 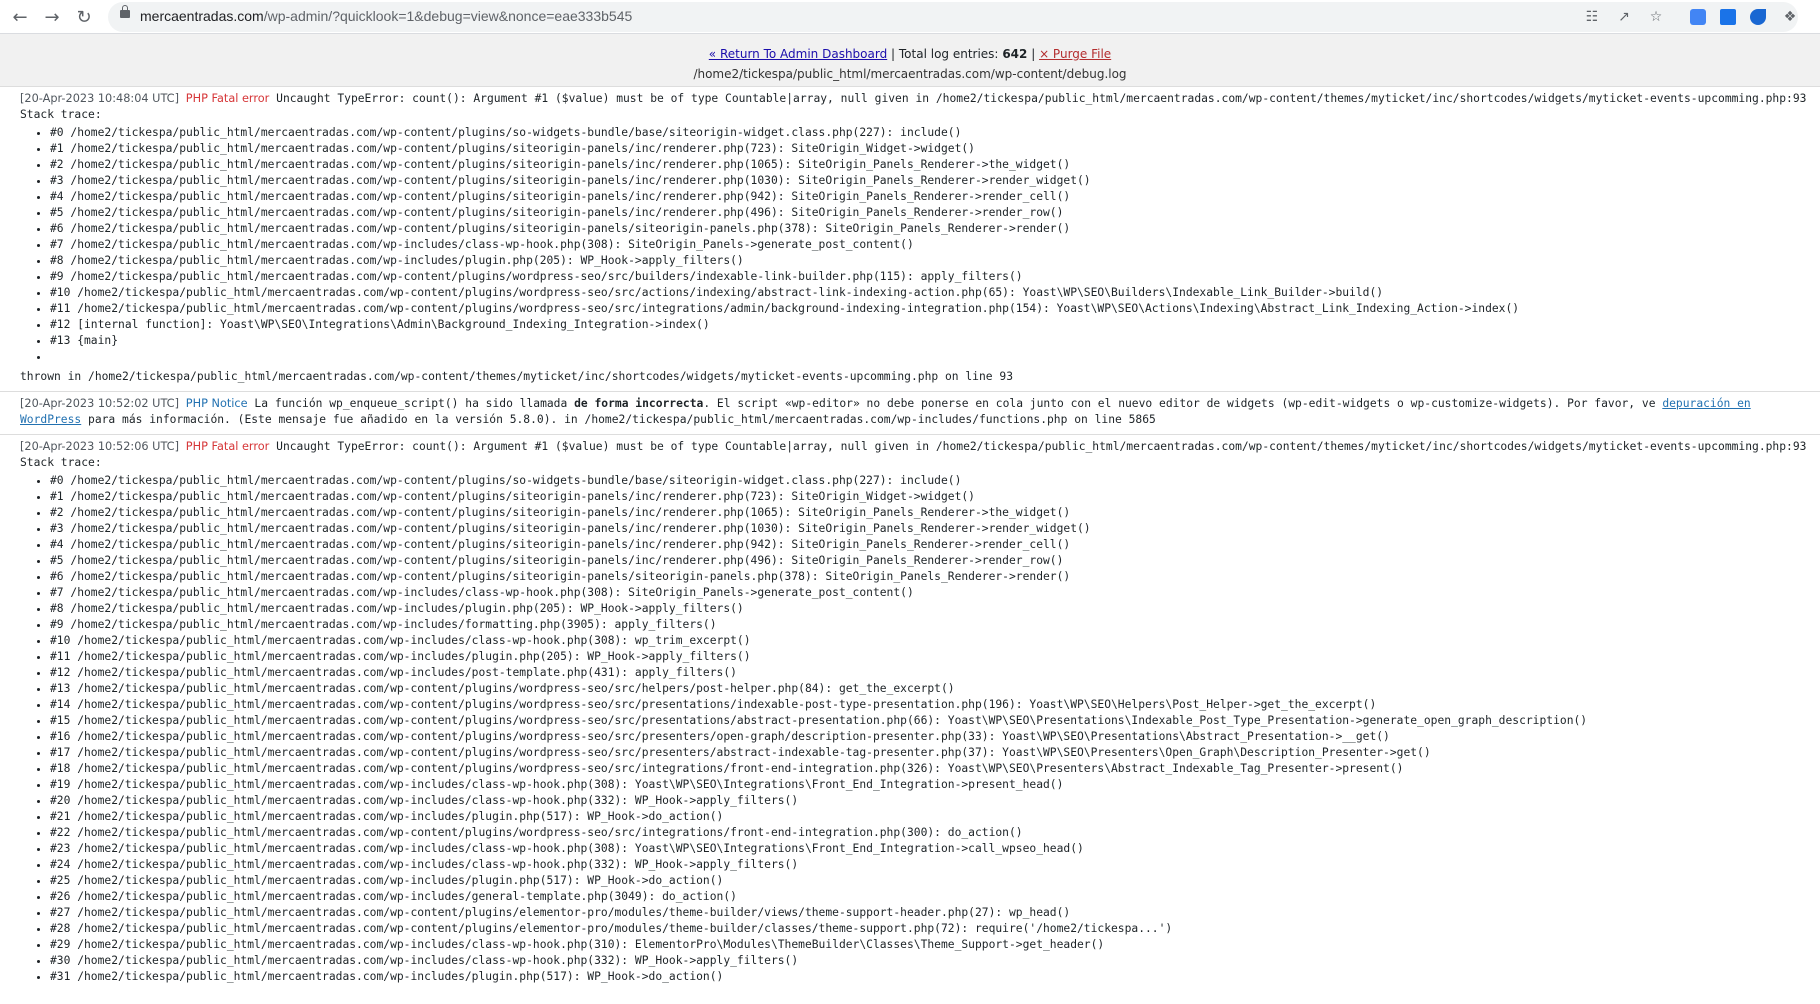 I want to click on entry-level: PHP Notice, so click(x=216, y=403).